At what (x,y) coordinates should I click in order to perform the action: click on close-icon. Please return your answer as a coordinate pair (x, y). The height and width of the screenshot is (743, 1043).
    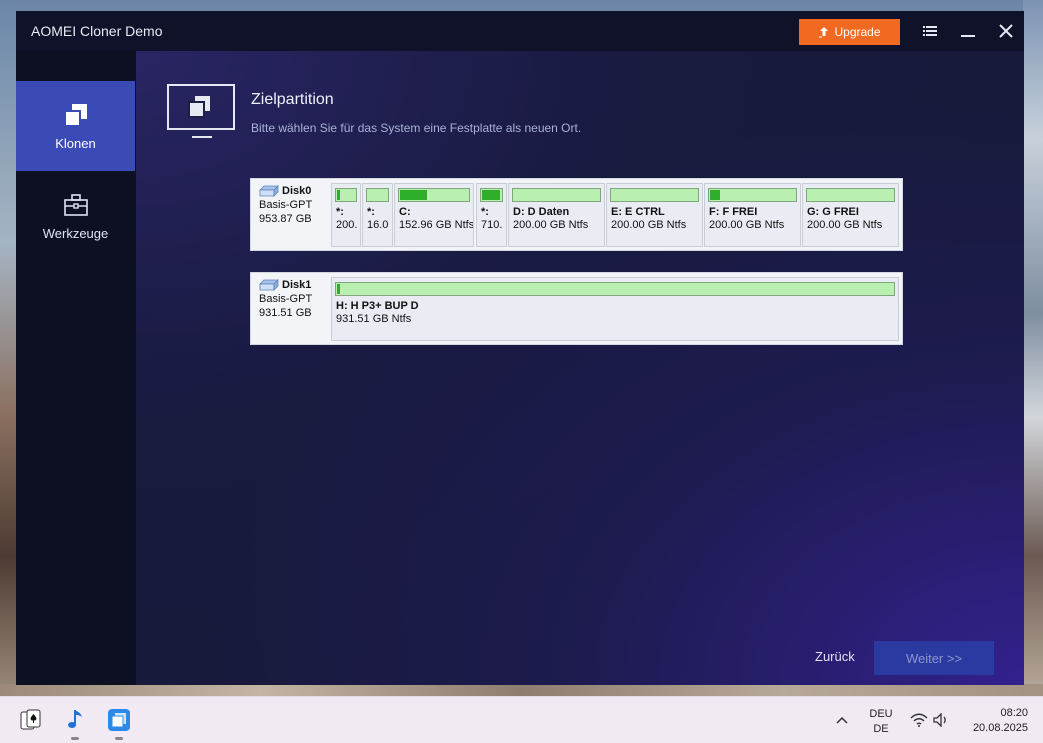
    Looking at the image, I should click on (1006, 31).